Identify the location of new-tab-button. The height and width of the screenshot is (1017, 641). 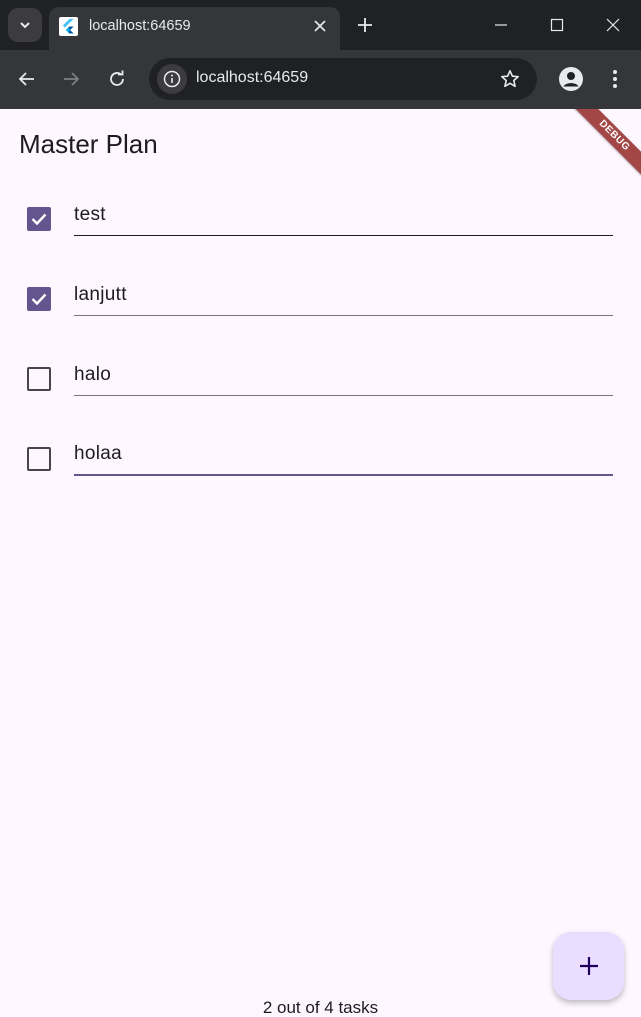
(365, 25).